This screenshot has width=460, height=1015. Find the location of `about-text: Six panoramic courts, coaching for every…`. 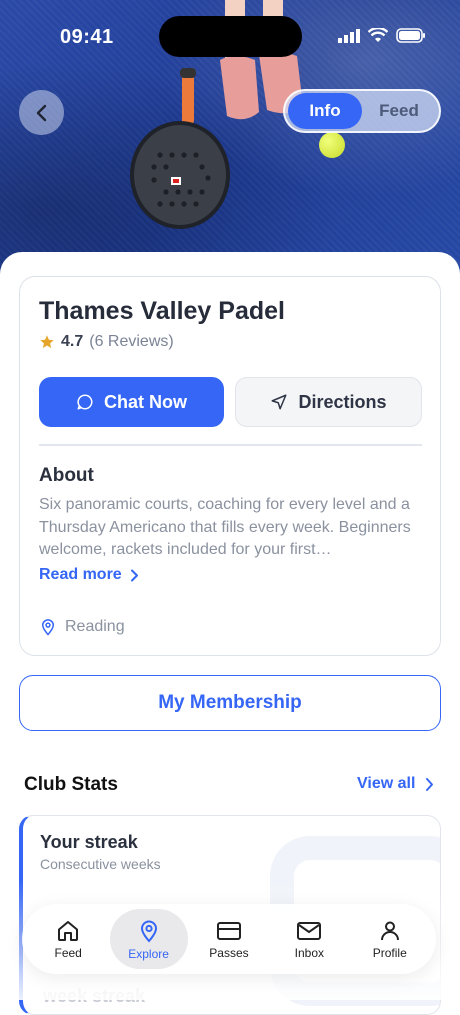

about-text: Six panoramic courts, coaching for every… is located at coordinates (225, 527).